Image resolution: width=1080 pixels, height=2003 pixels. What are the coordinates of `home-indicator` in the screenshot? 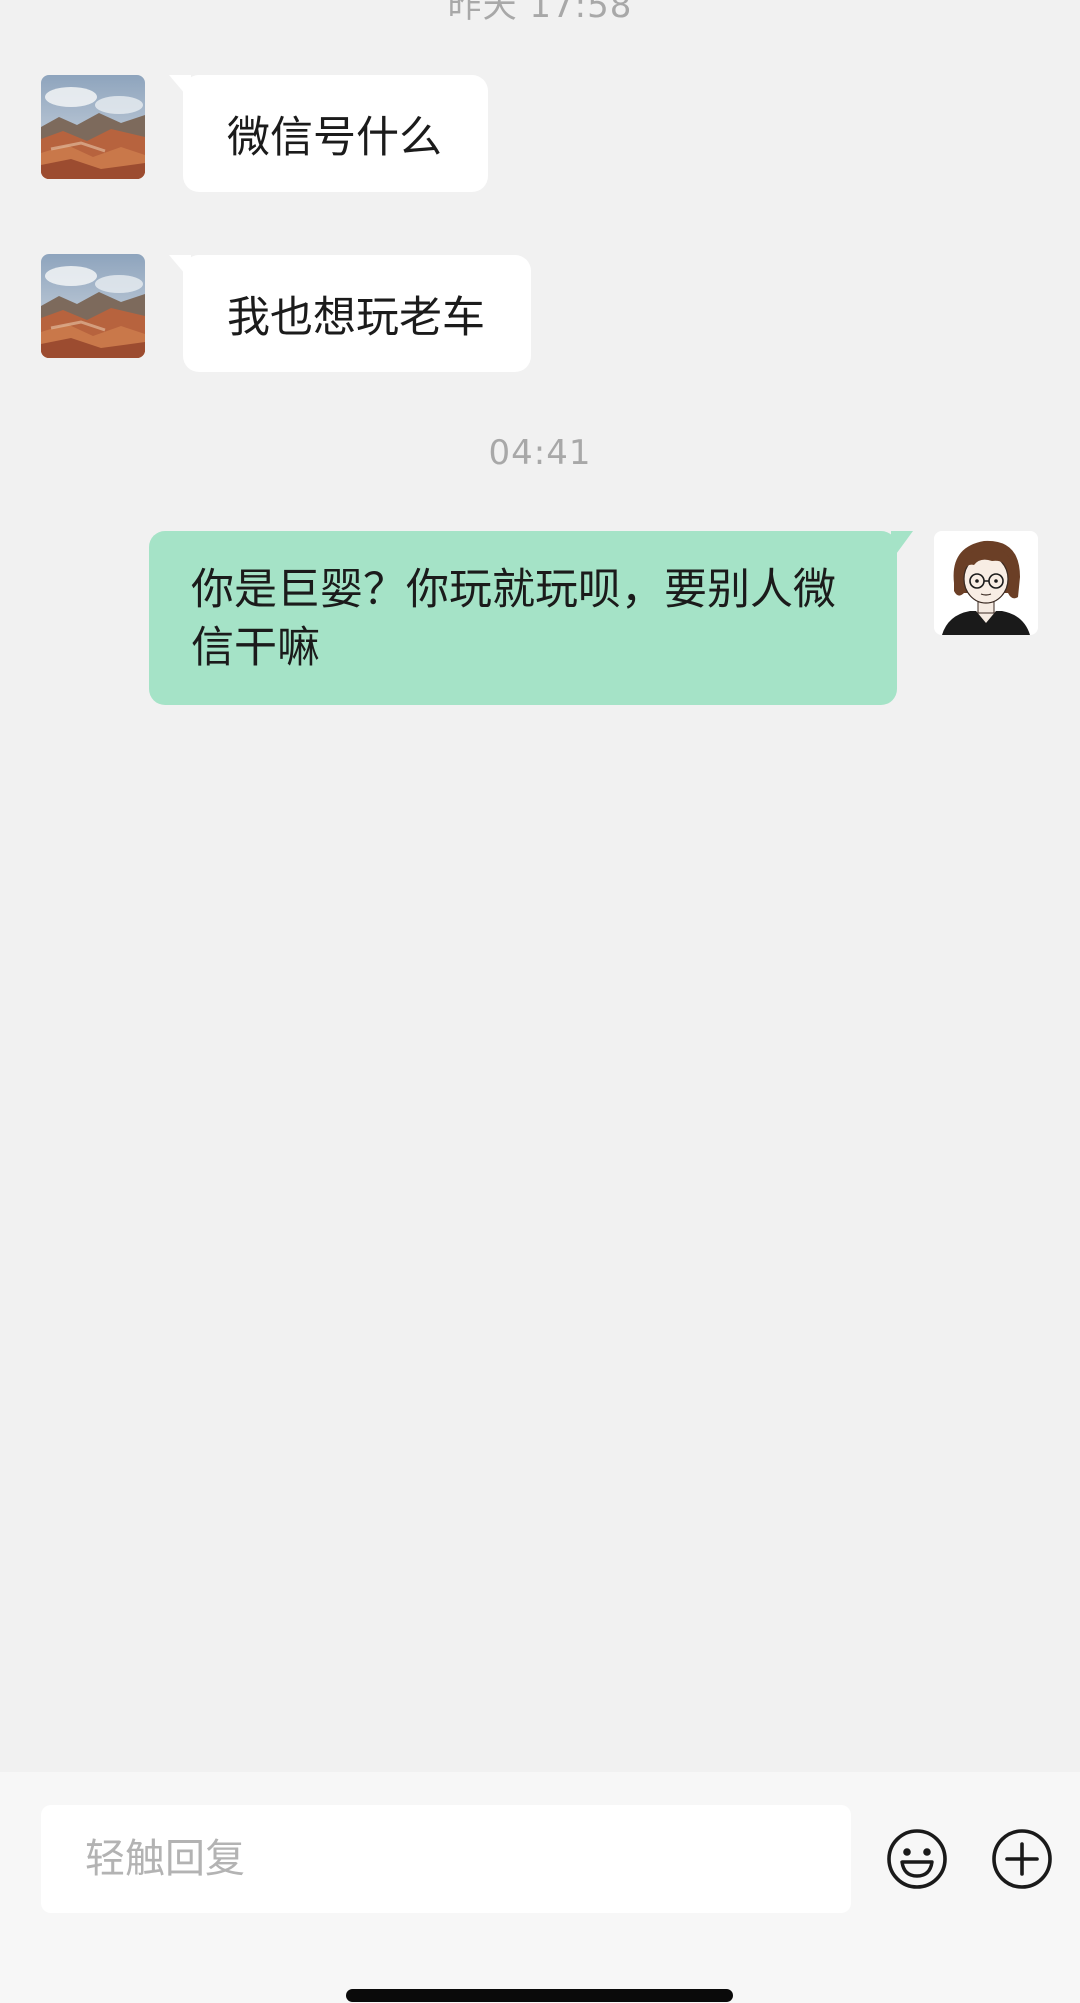 It's located at (539, 1995).